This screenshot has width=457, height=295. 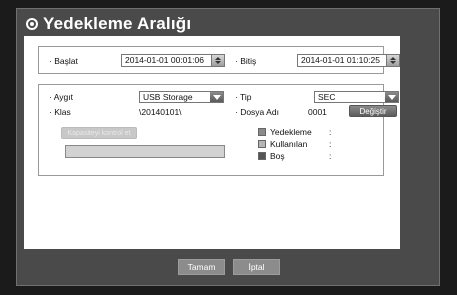 I want to click on check-capacity-label: Kapasiteyi kontrol et, so click(x=99, y=133).